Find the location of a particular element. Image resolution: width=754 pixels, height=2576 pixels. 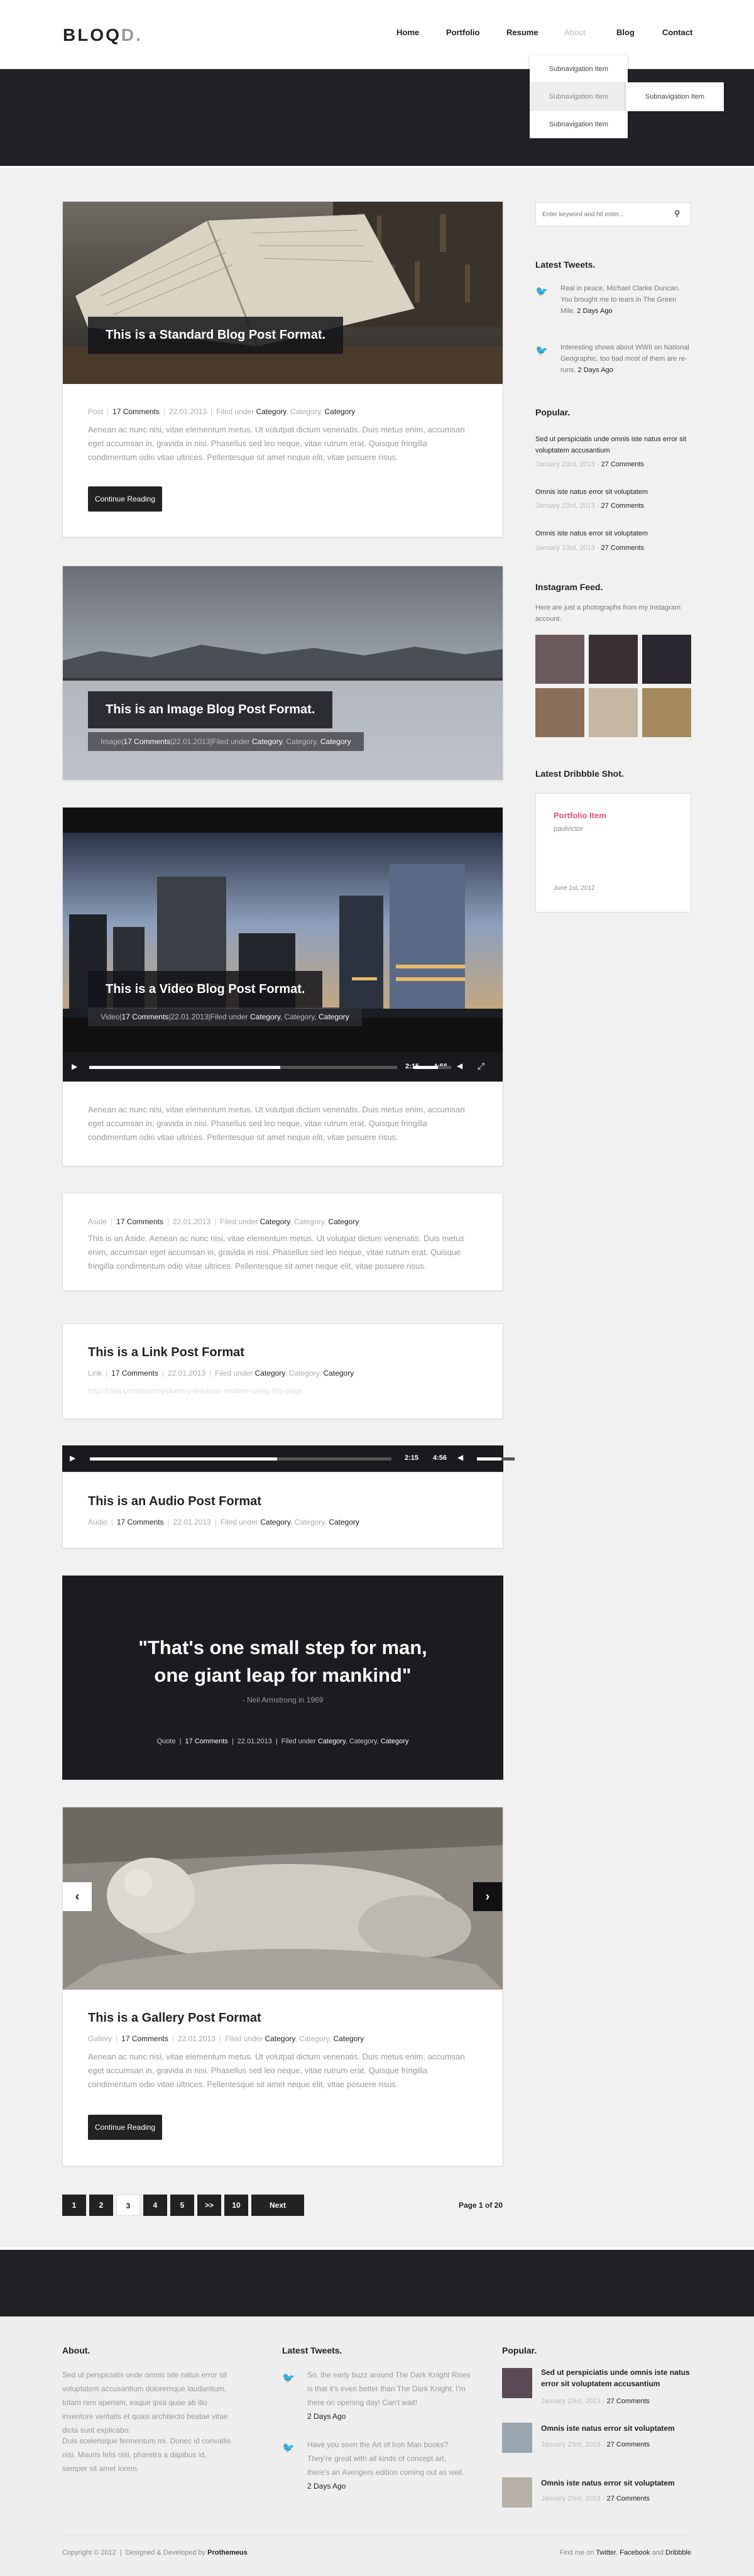

page-3: 3 is located at coordinates (128, 2205).